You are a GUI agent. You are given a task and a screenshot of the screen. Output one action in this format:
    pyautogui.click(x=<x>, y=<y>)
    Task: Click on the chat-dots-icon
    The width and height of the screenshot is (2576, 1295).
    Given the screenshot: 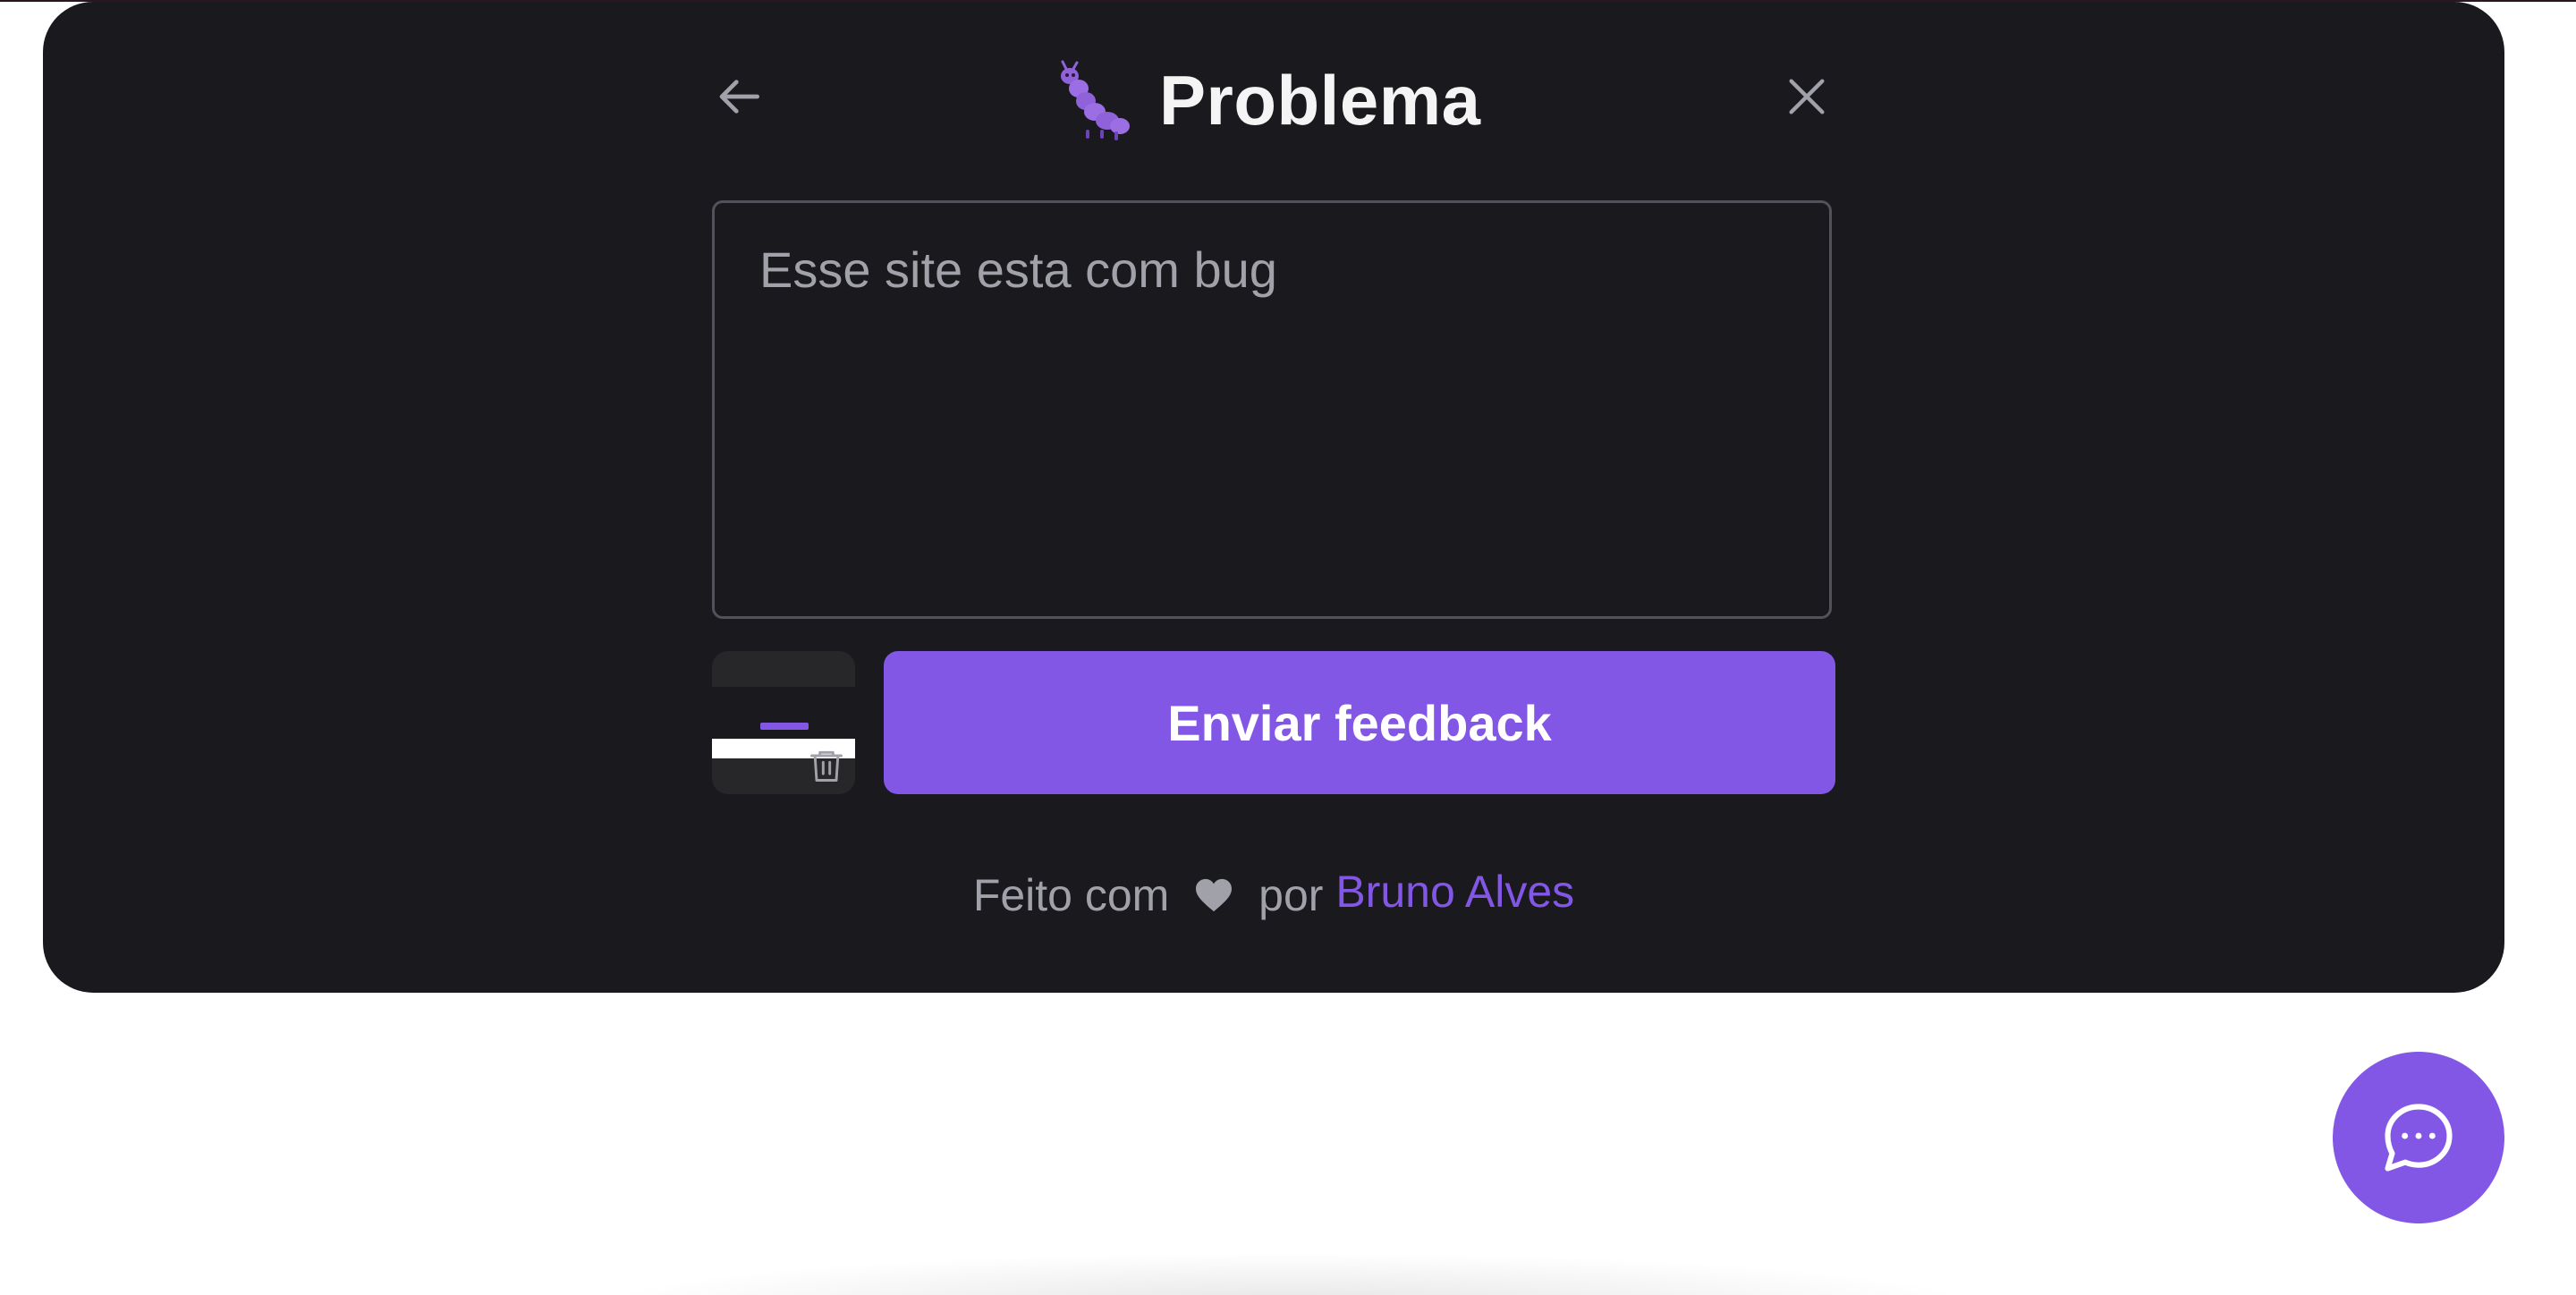 What is the action you would take?
    pyautogui.click(x=2419, y=1138)
    